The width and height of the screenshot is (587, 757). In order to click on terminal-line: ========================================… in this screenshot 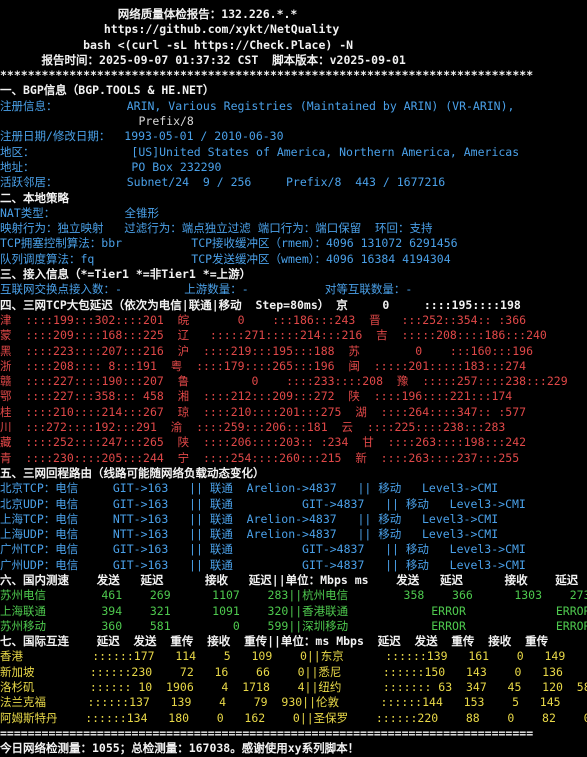, I will do `click(267, 732)`.